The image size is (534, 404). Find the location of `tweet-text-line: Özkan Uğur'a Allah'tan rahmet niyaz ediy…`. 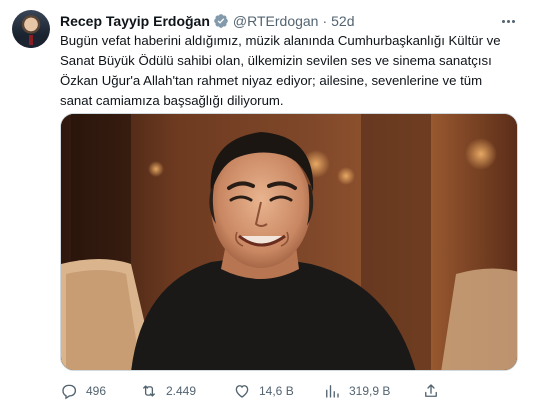

tweet-text-line: Özkan Uğur'a Allah'tan rahmet niyaz ediy… is located at coordinates (271, 80).